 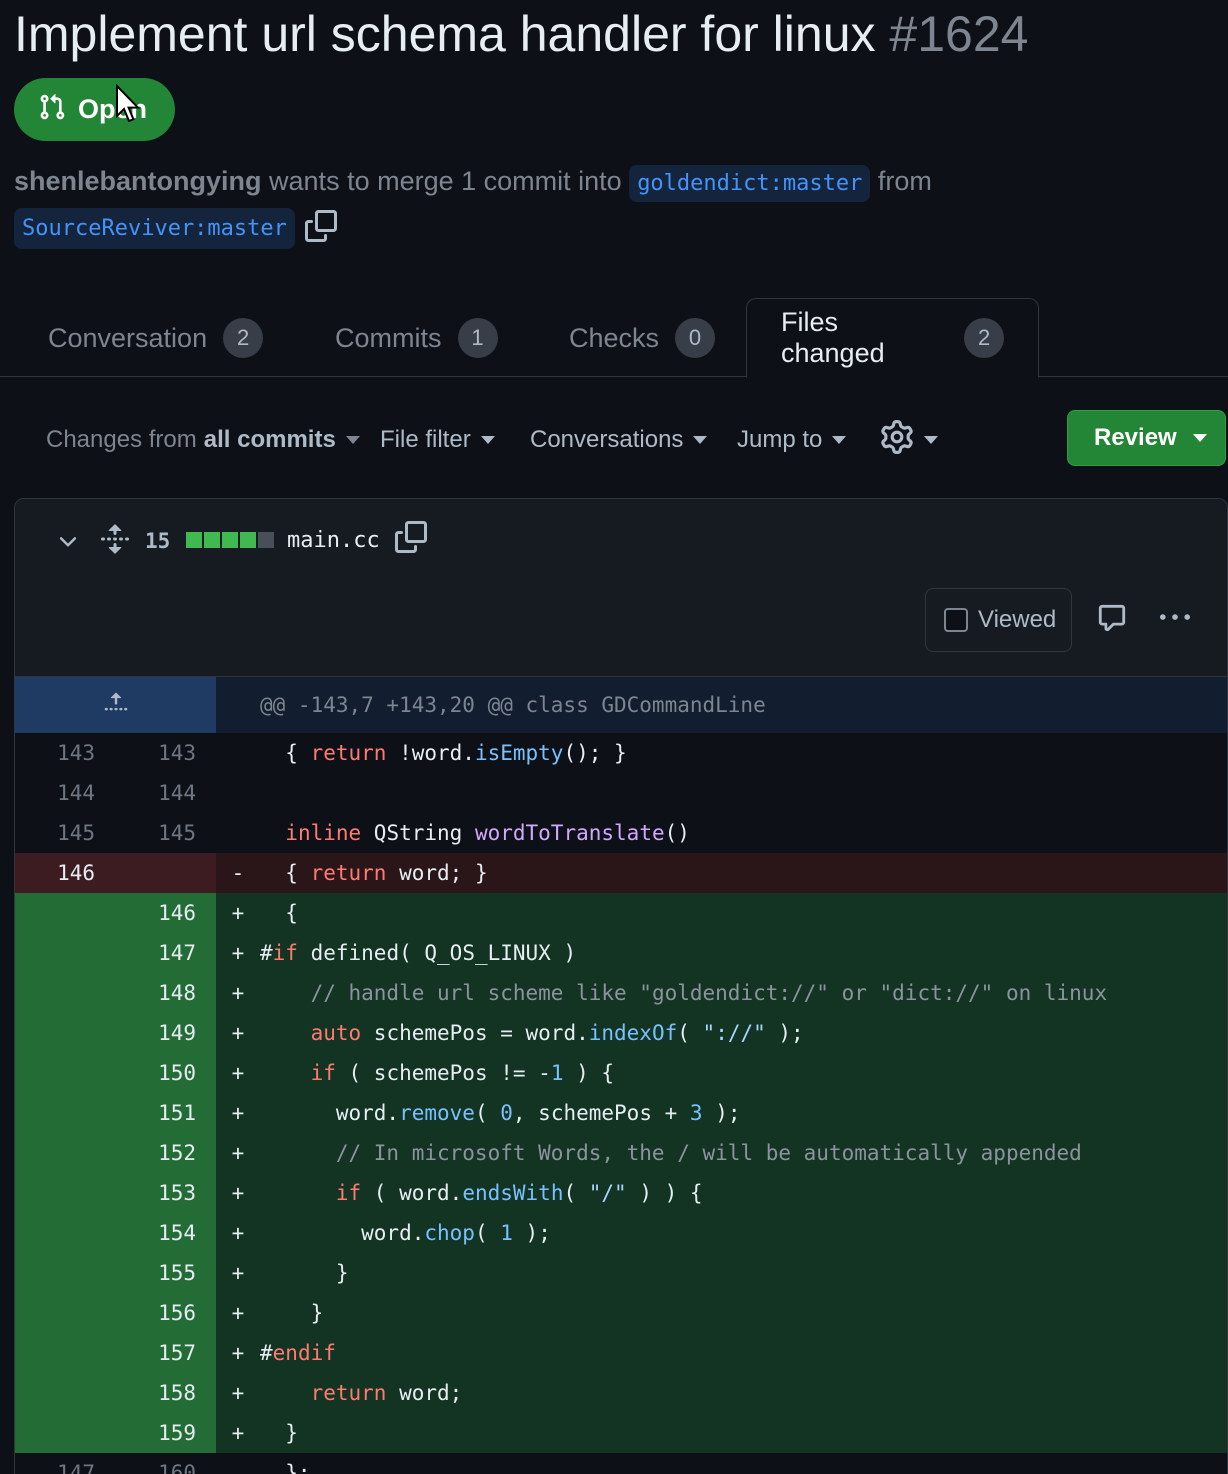 What do you see at coordinates (333, 540) in the screenshot?
I see `file-name: main.cc` at bounding box center [333, 540].